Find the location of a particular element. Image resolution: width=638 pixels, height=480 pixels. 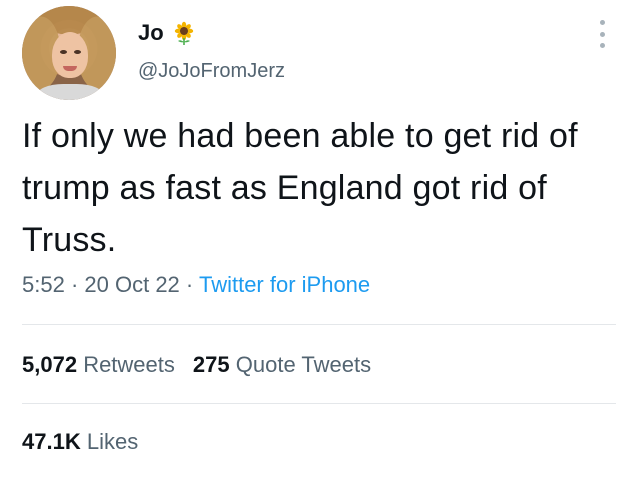

sunflower-icon is located at coordinates (183, 33).